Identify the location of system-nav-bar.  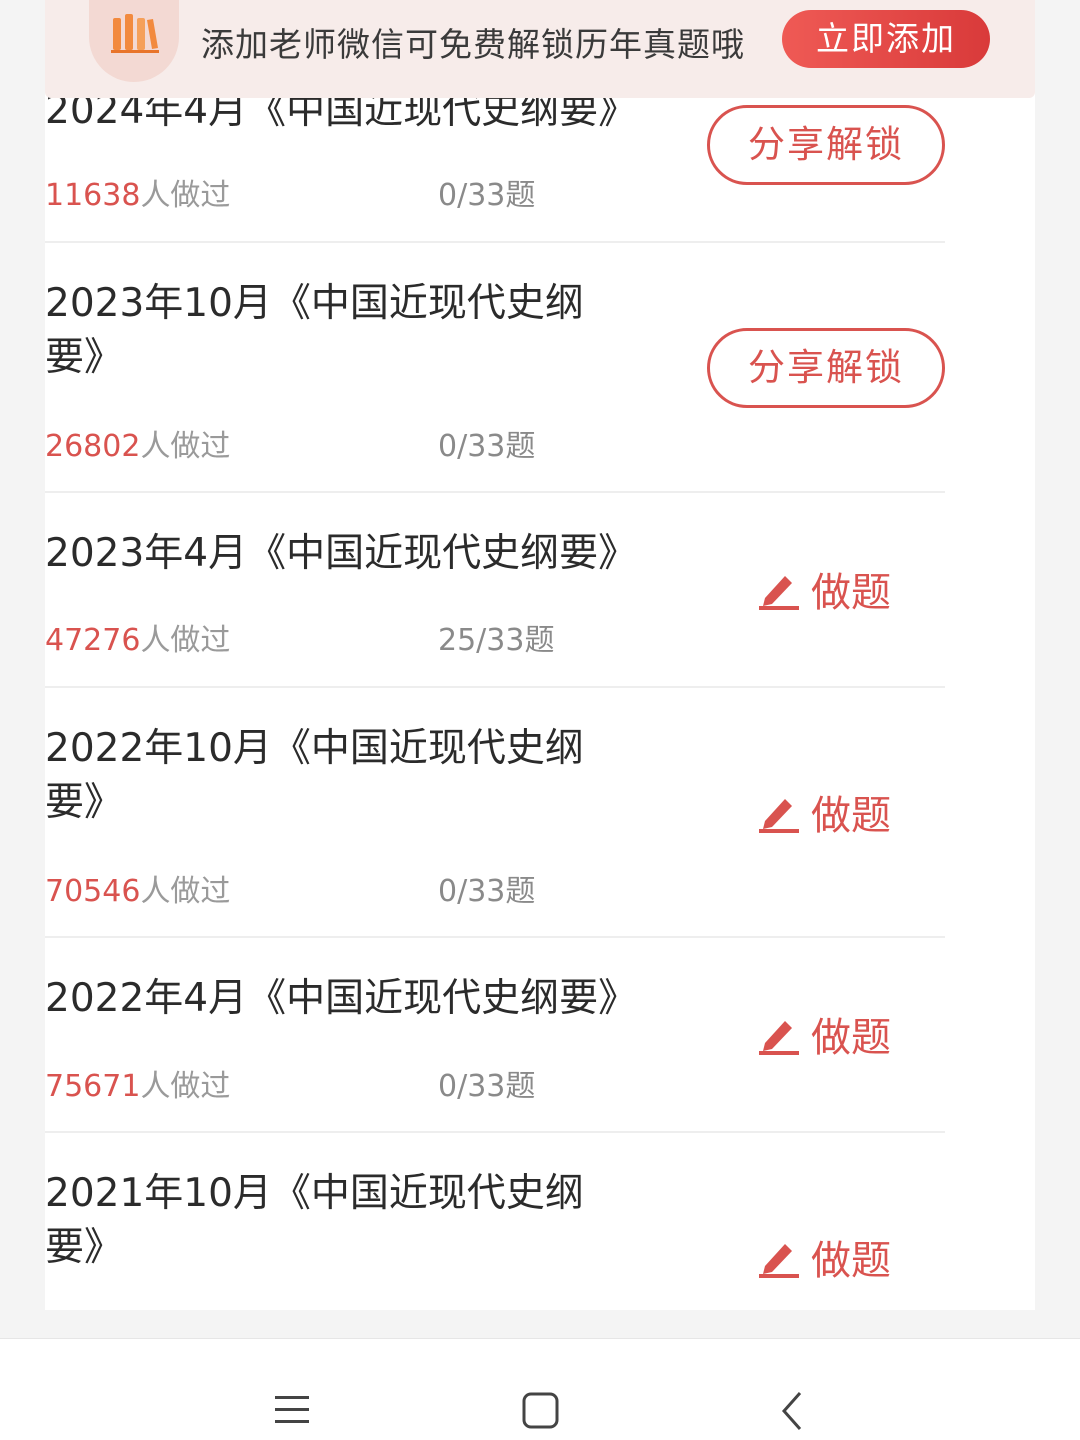
(540, 1389).